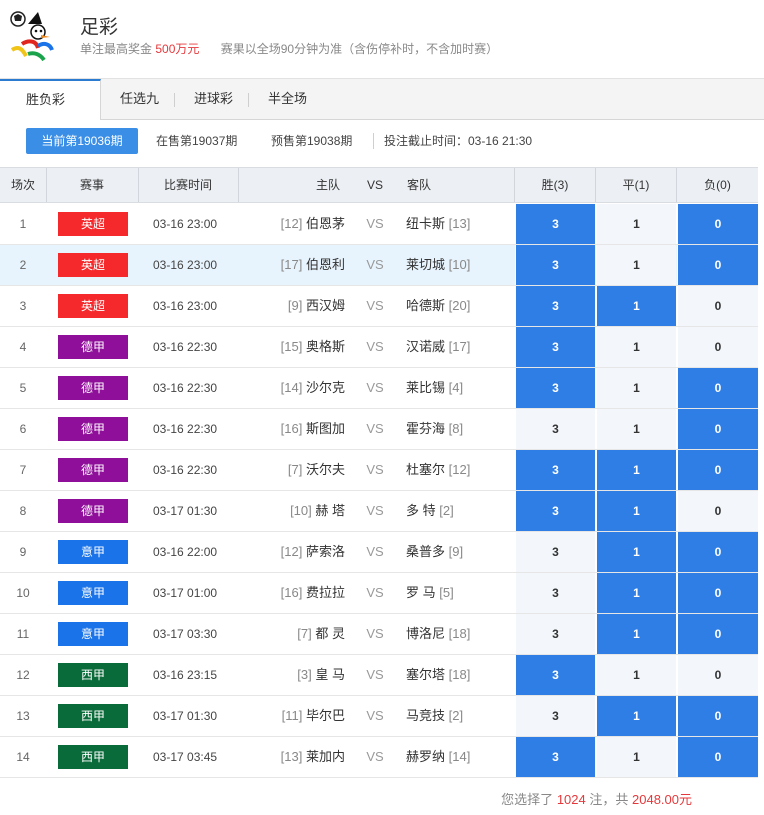 Image resolution: width=764 pixels, height=815 pixels. I want to click on away-team-name: 莱比锡, so click(426, 387).